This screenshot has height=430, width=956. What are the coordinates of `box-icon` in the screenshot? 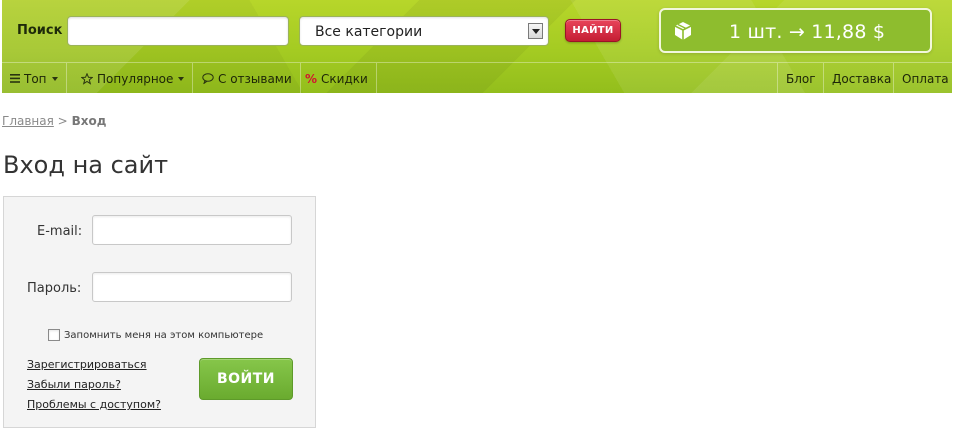 It's located at (683, 31).